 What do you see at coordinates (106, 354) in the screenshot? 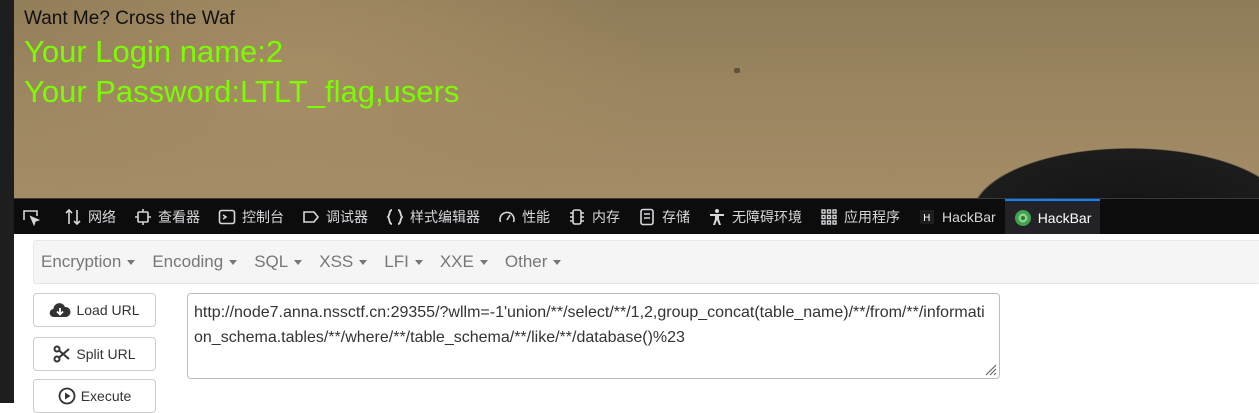
I see `split-url-label: Split URL` at bounding box center [106, 354].